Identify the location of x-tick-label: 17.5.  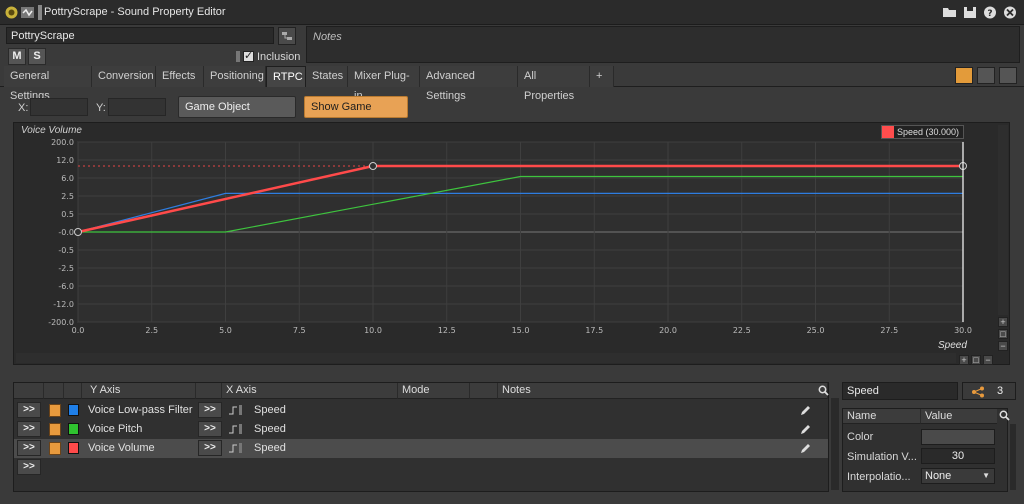
(594, 330).